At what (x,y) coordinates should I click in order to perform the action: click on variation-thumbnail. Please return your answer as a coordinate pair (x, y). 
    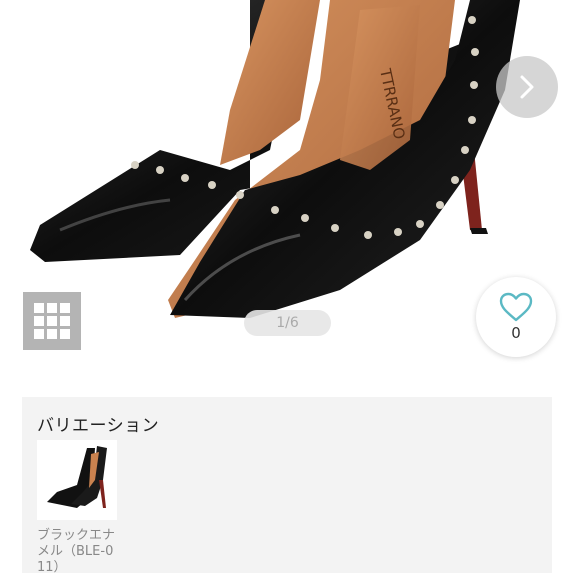
    Looking at the image, I should click on (77, 480).